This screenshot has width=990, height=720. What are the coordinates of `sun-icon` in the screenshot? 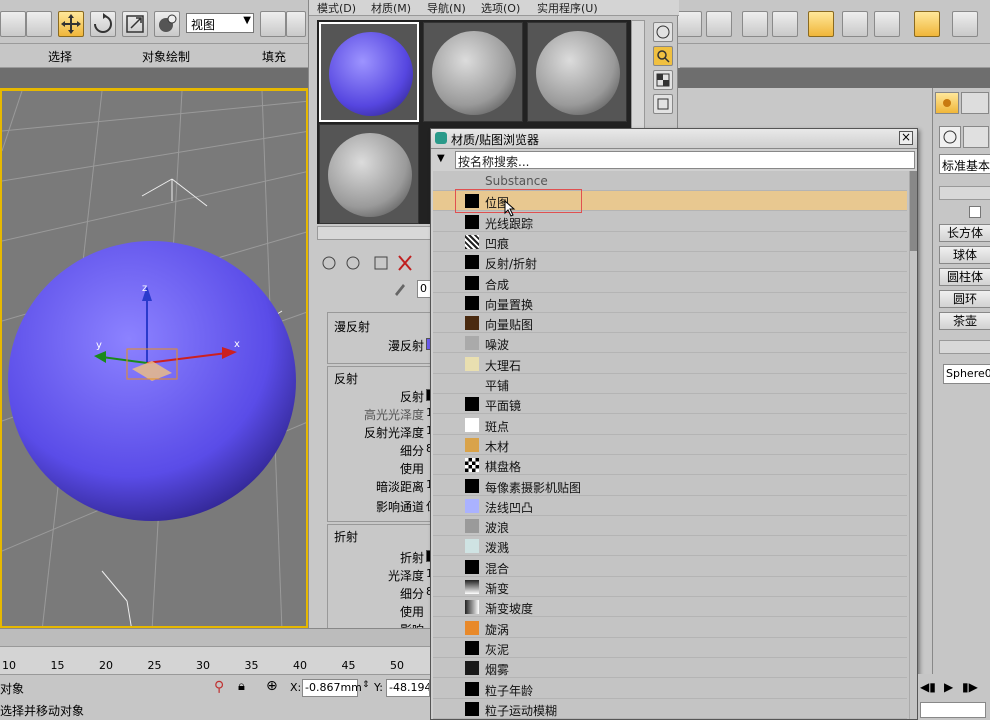 It's located at (947, 103).